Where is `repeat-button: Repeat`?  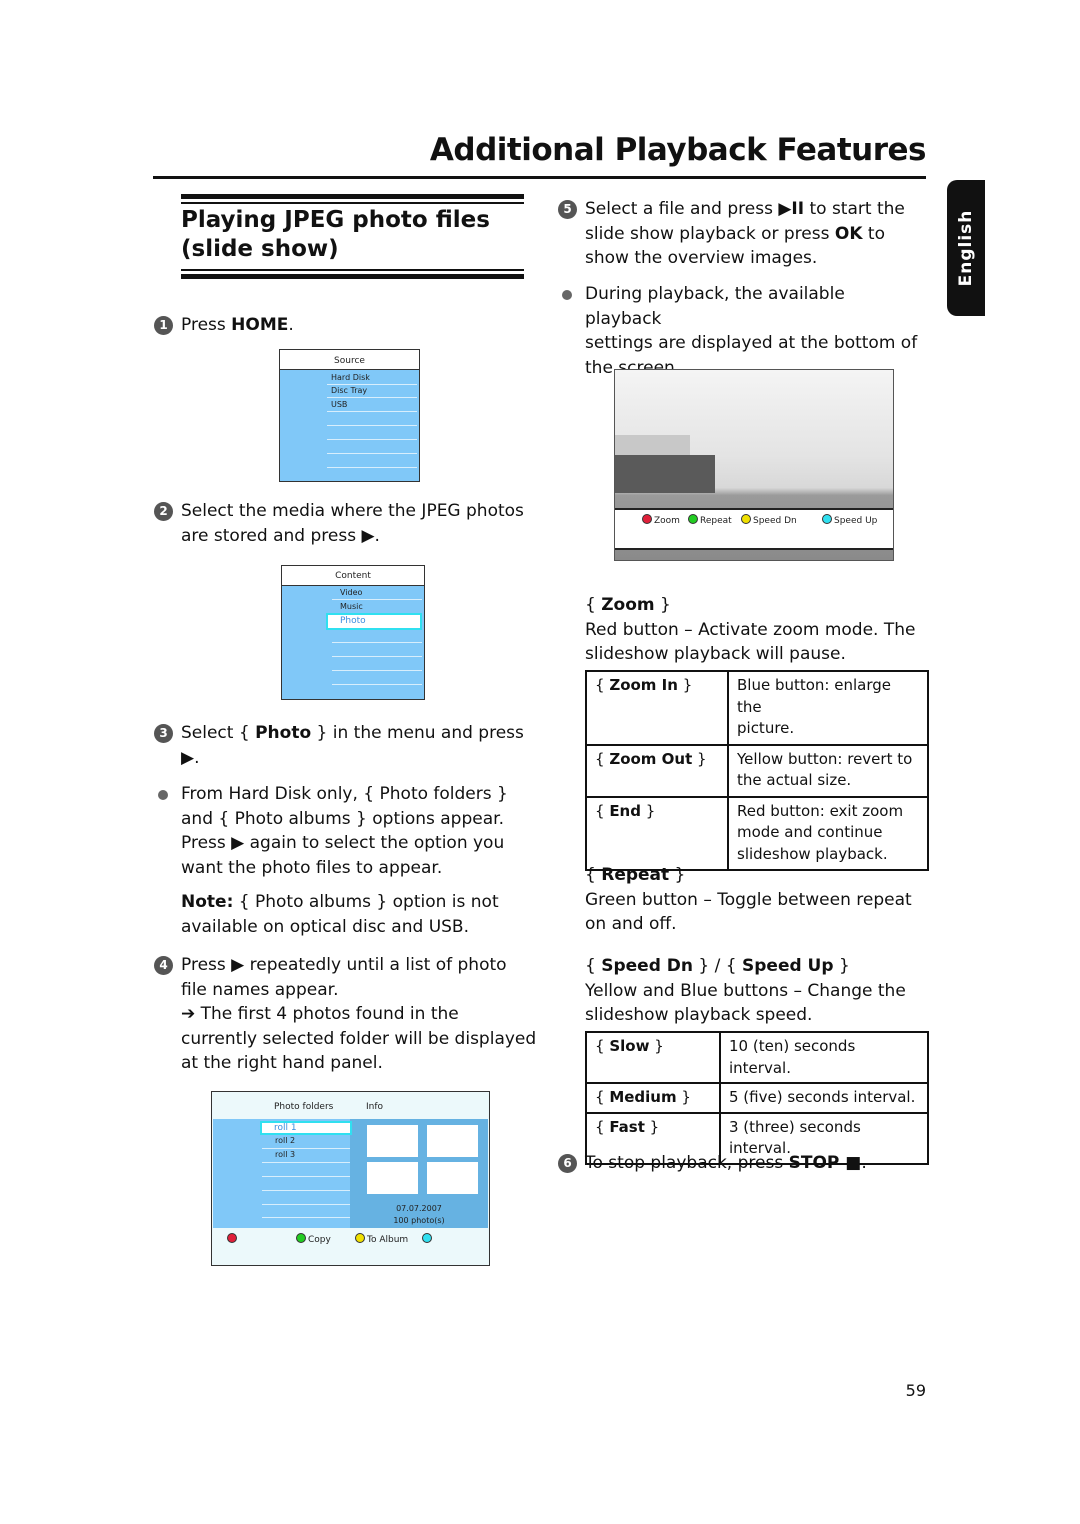
repeat-button: Repeat is located at coordinates (710, 520).